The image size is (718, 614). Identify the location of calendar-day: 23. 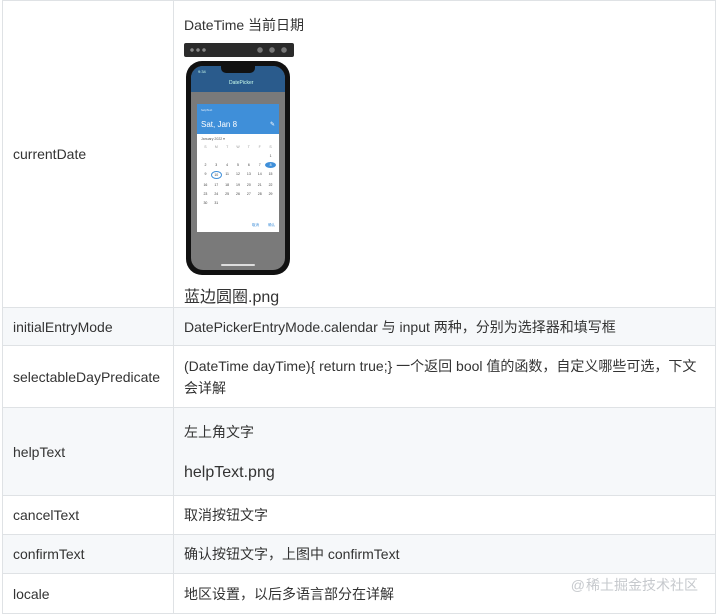
(205, 194).